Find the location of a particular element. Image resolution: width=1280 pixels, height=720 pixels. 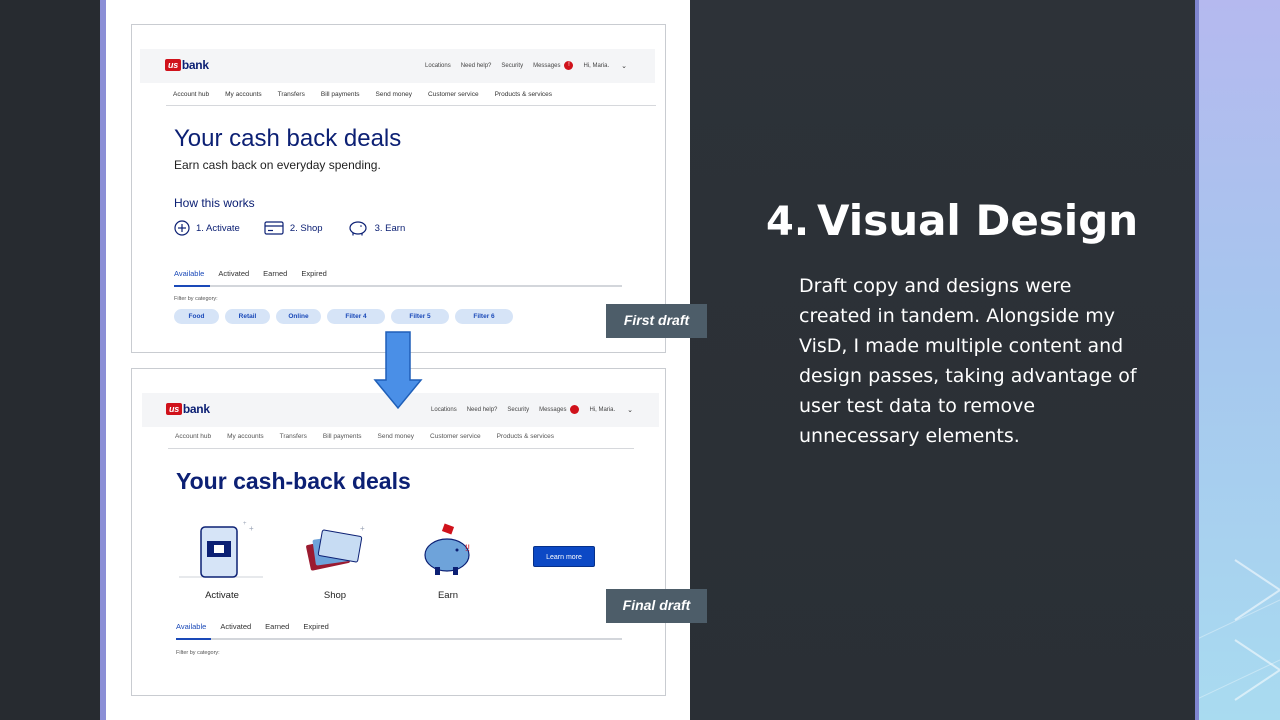

how-it-works-heading: How this works is located at coordinates (214, 203).